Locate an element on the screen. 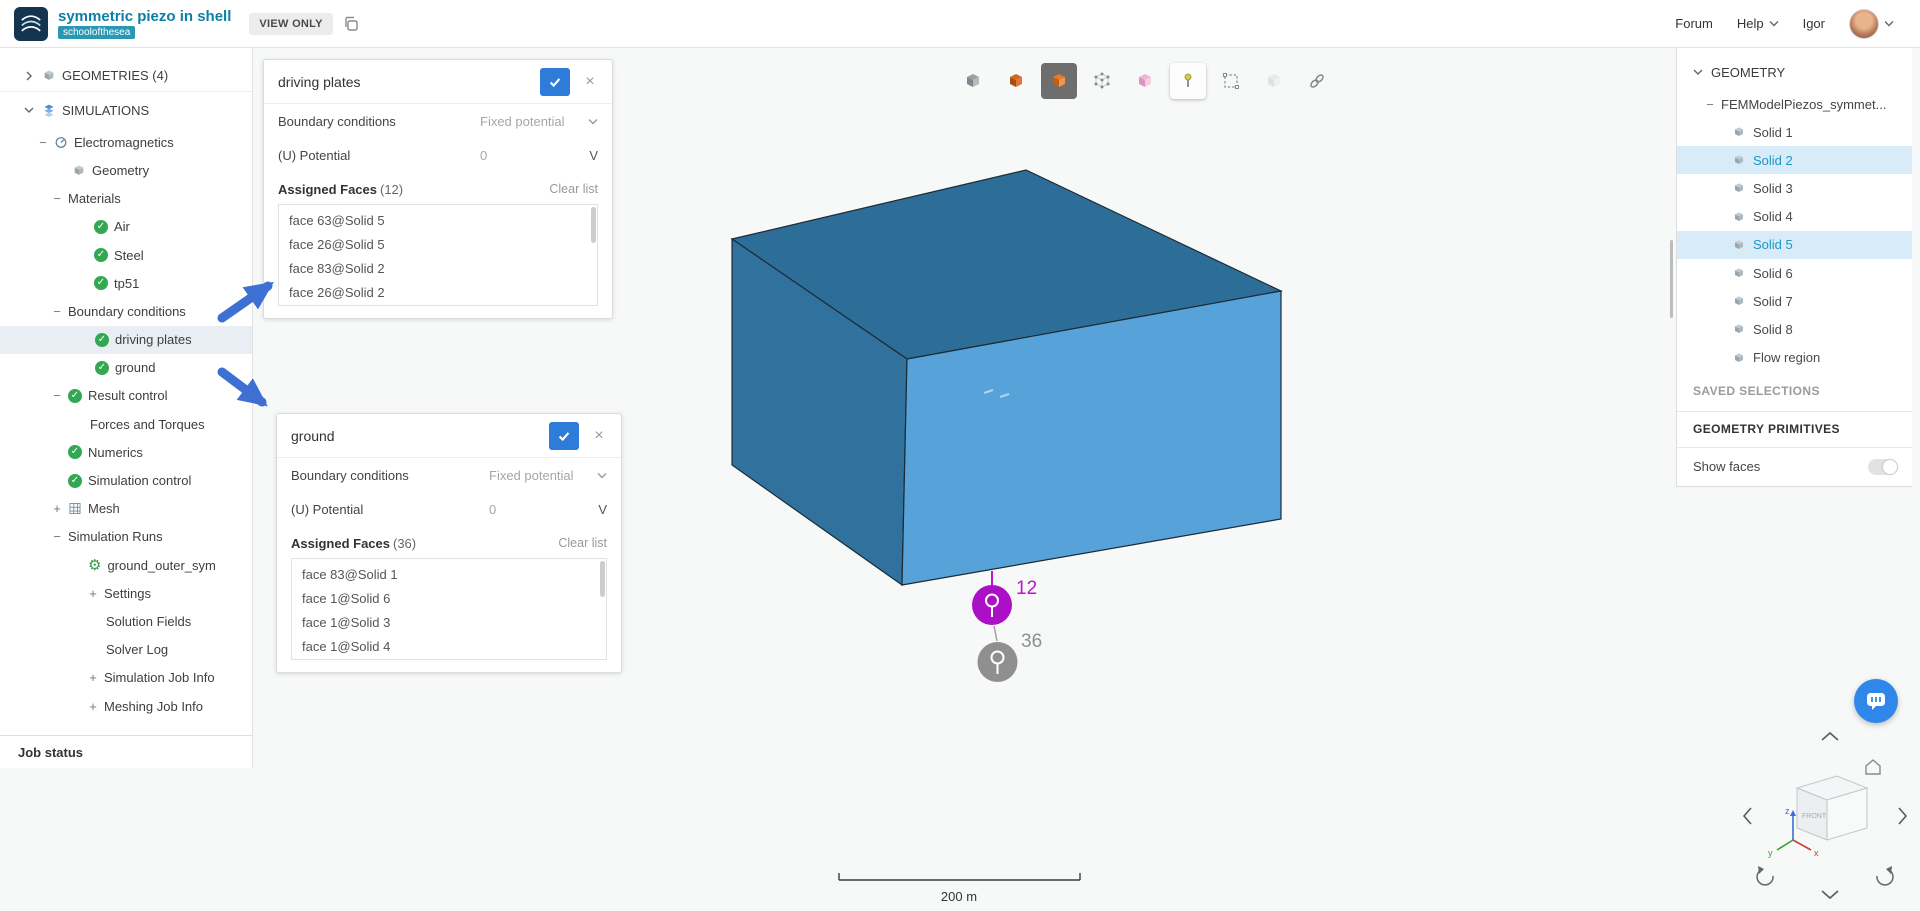 The width and height of the screenshot is (1920, 911). sidebar-item-settings: + Settings is located at coordinates (126, 593).